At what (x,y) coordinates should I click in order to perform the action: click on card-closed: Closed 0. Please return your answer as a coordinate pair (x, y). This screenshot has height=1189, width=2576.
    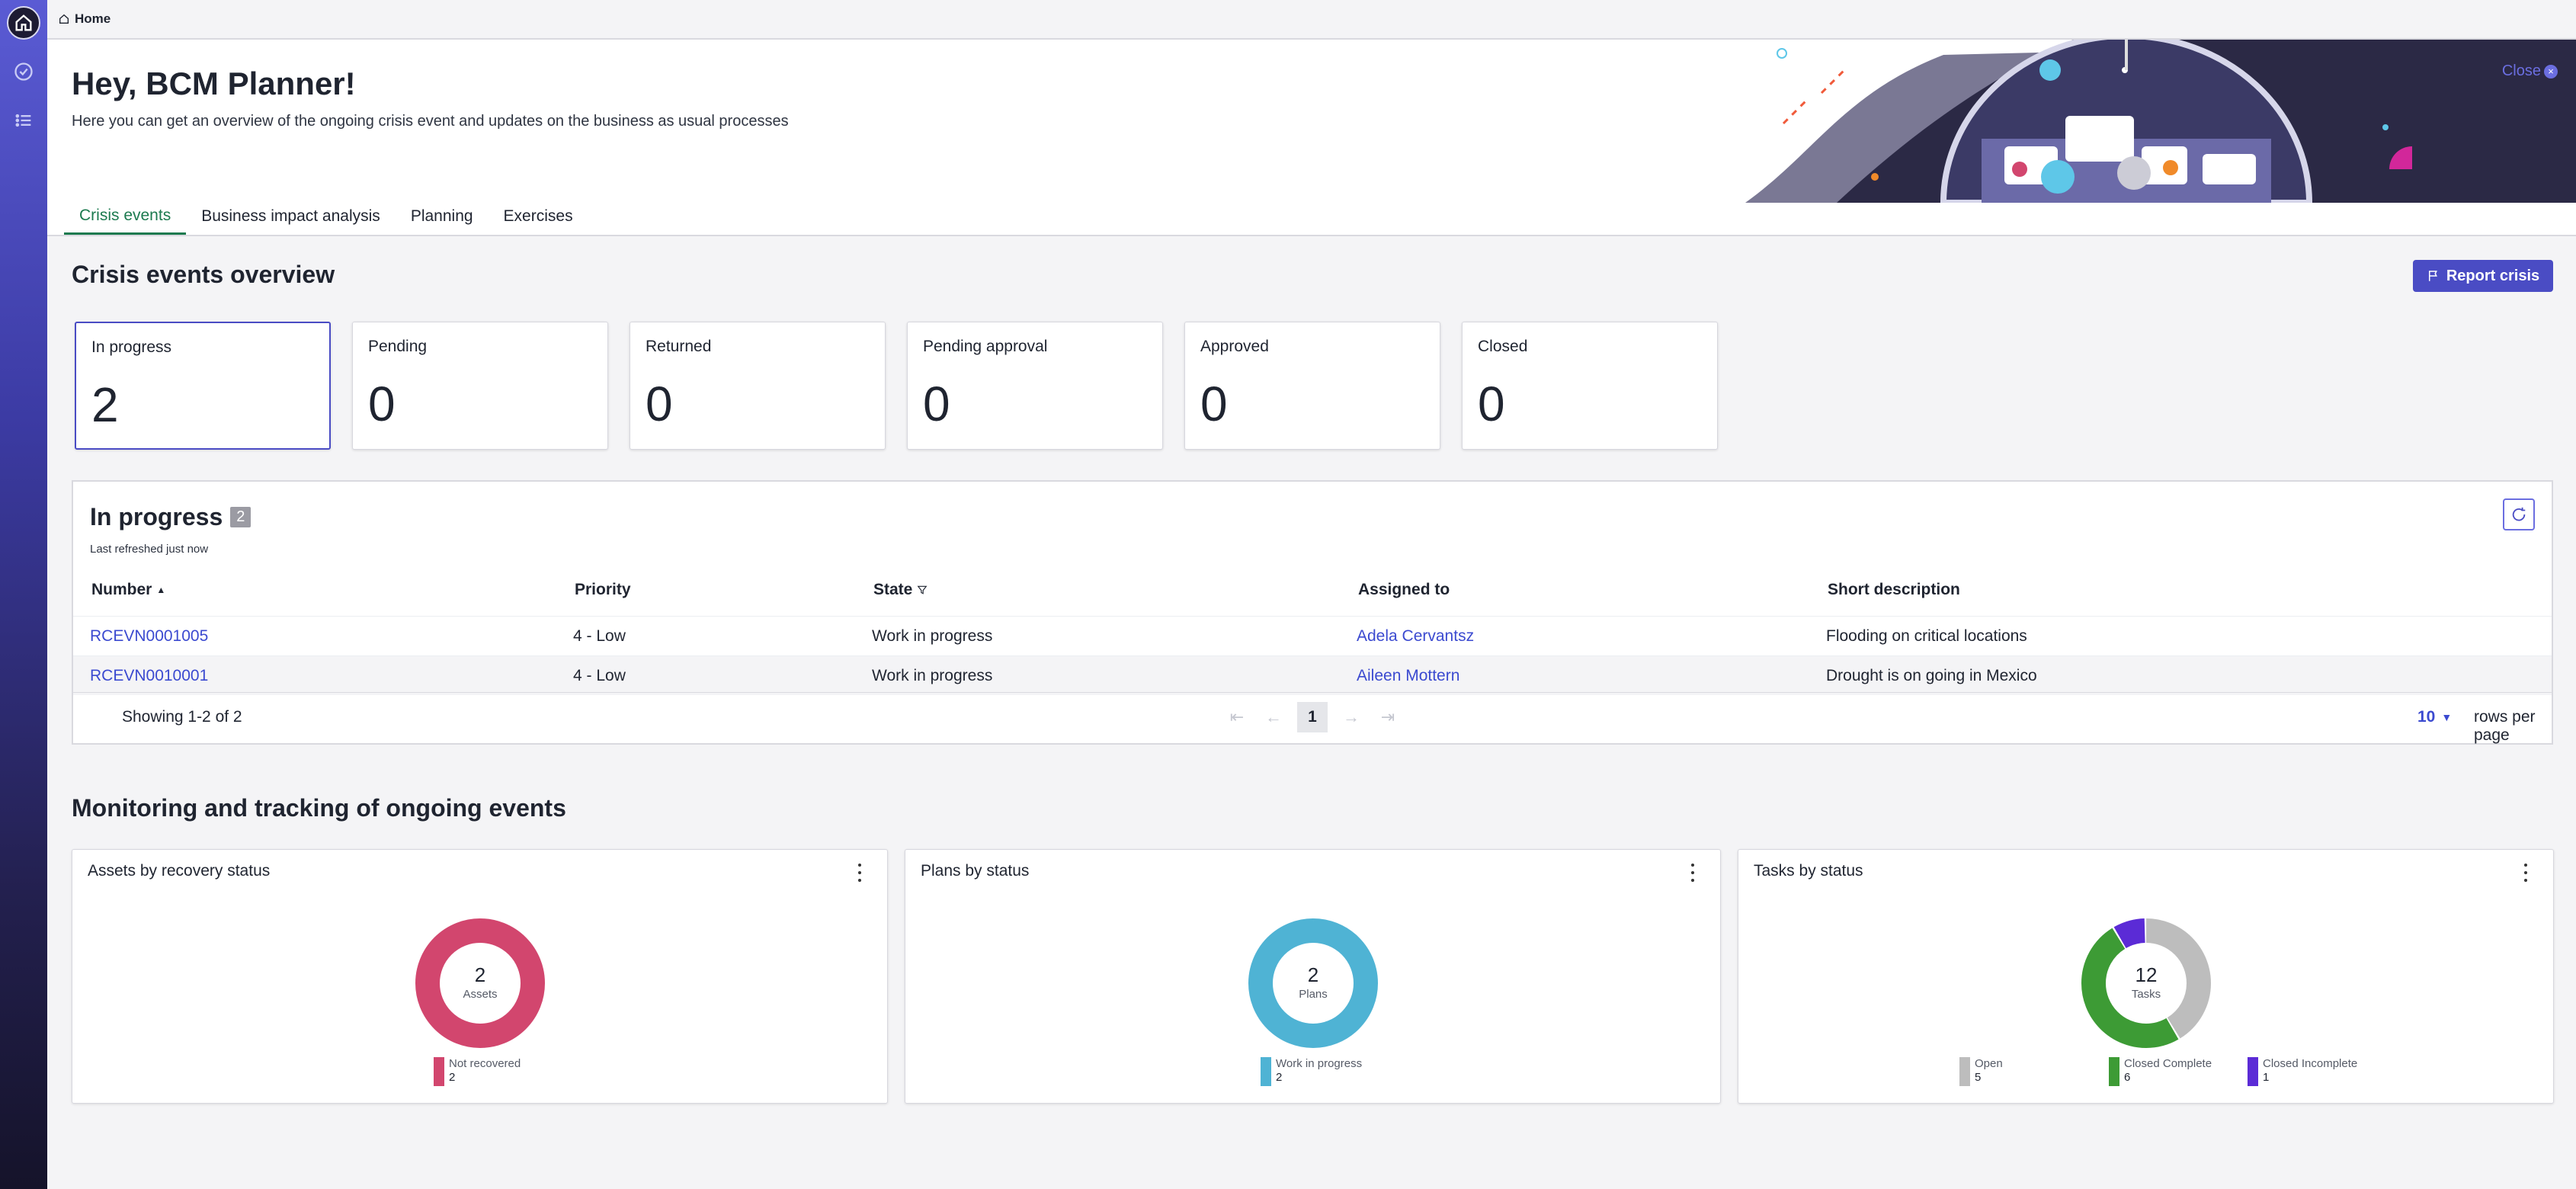
    Looking at the image, I should click on (1590, 386).